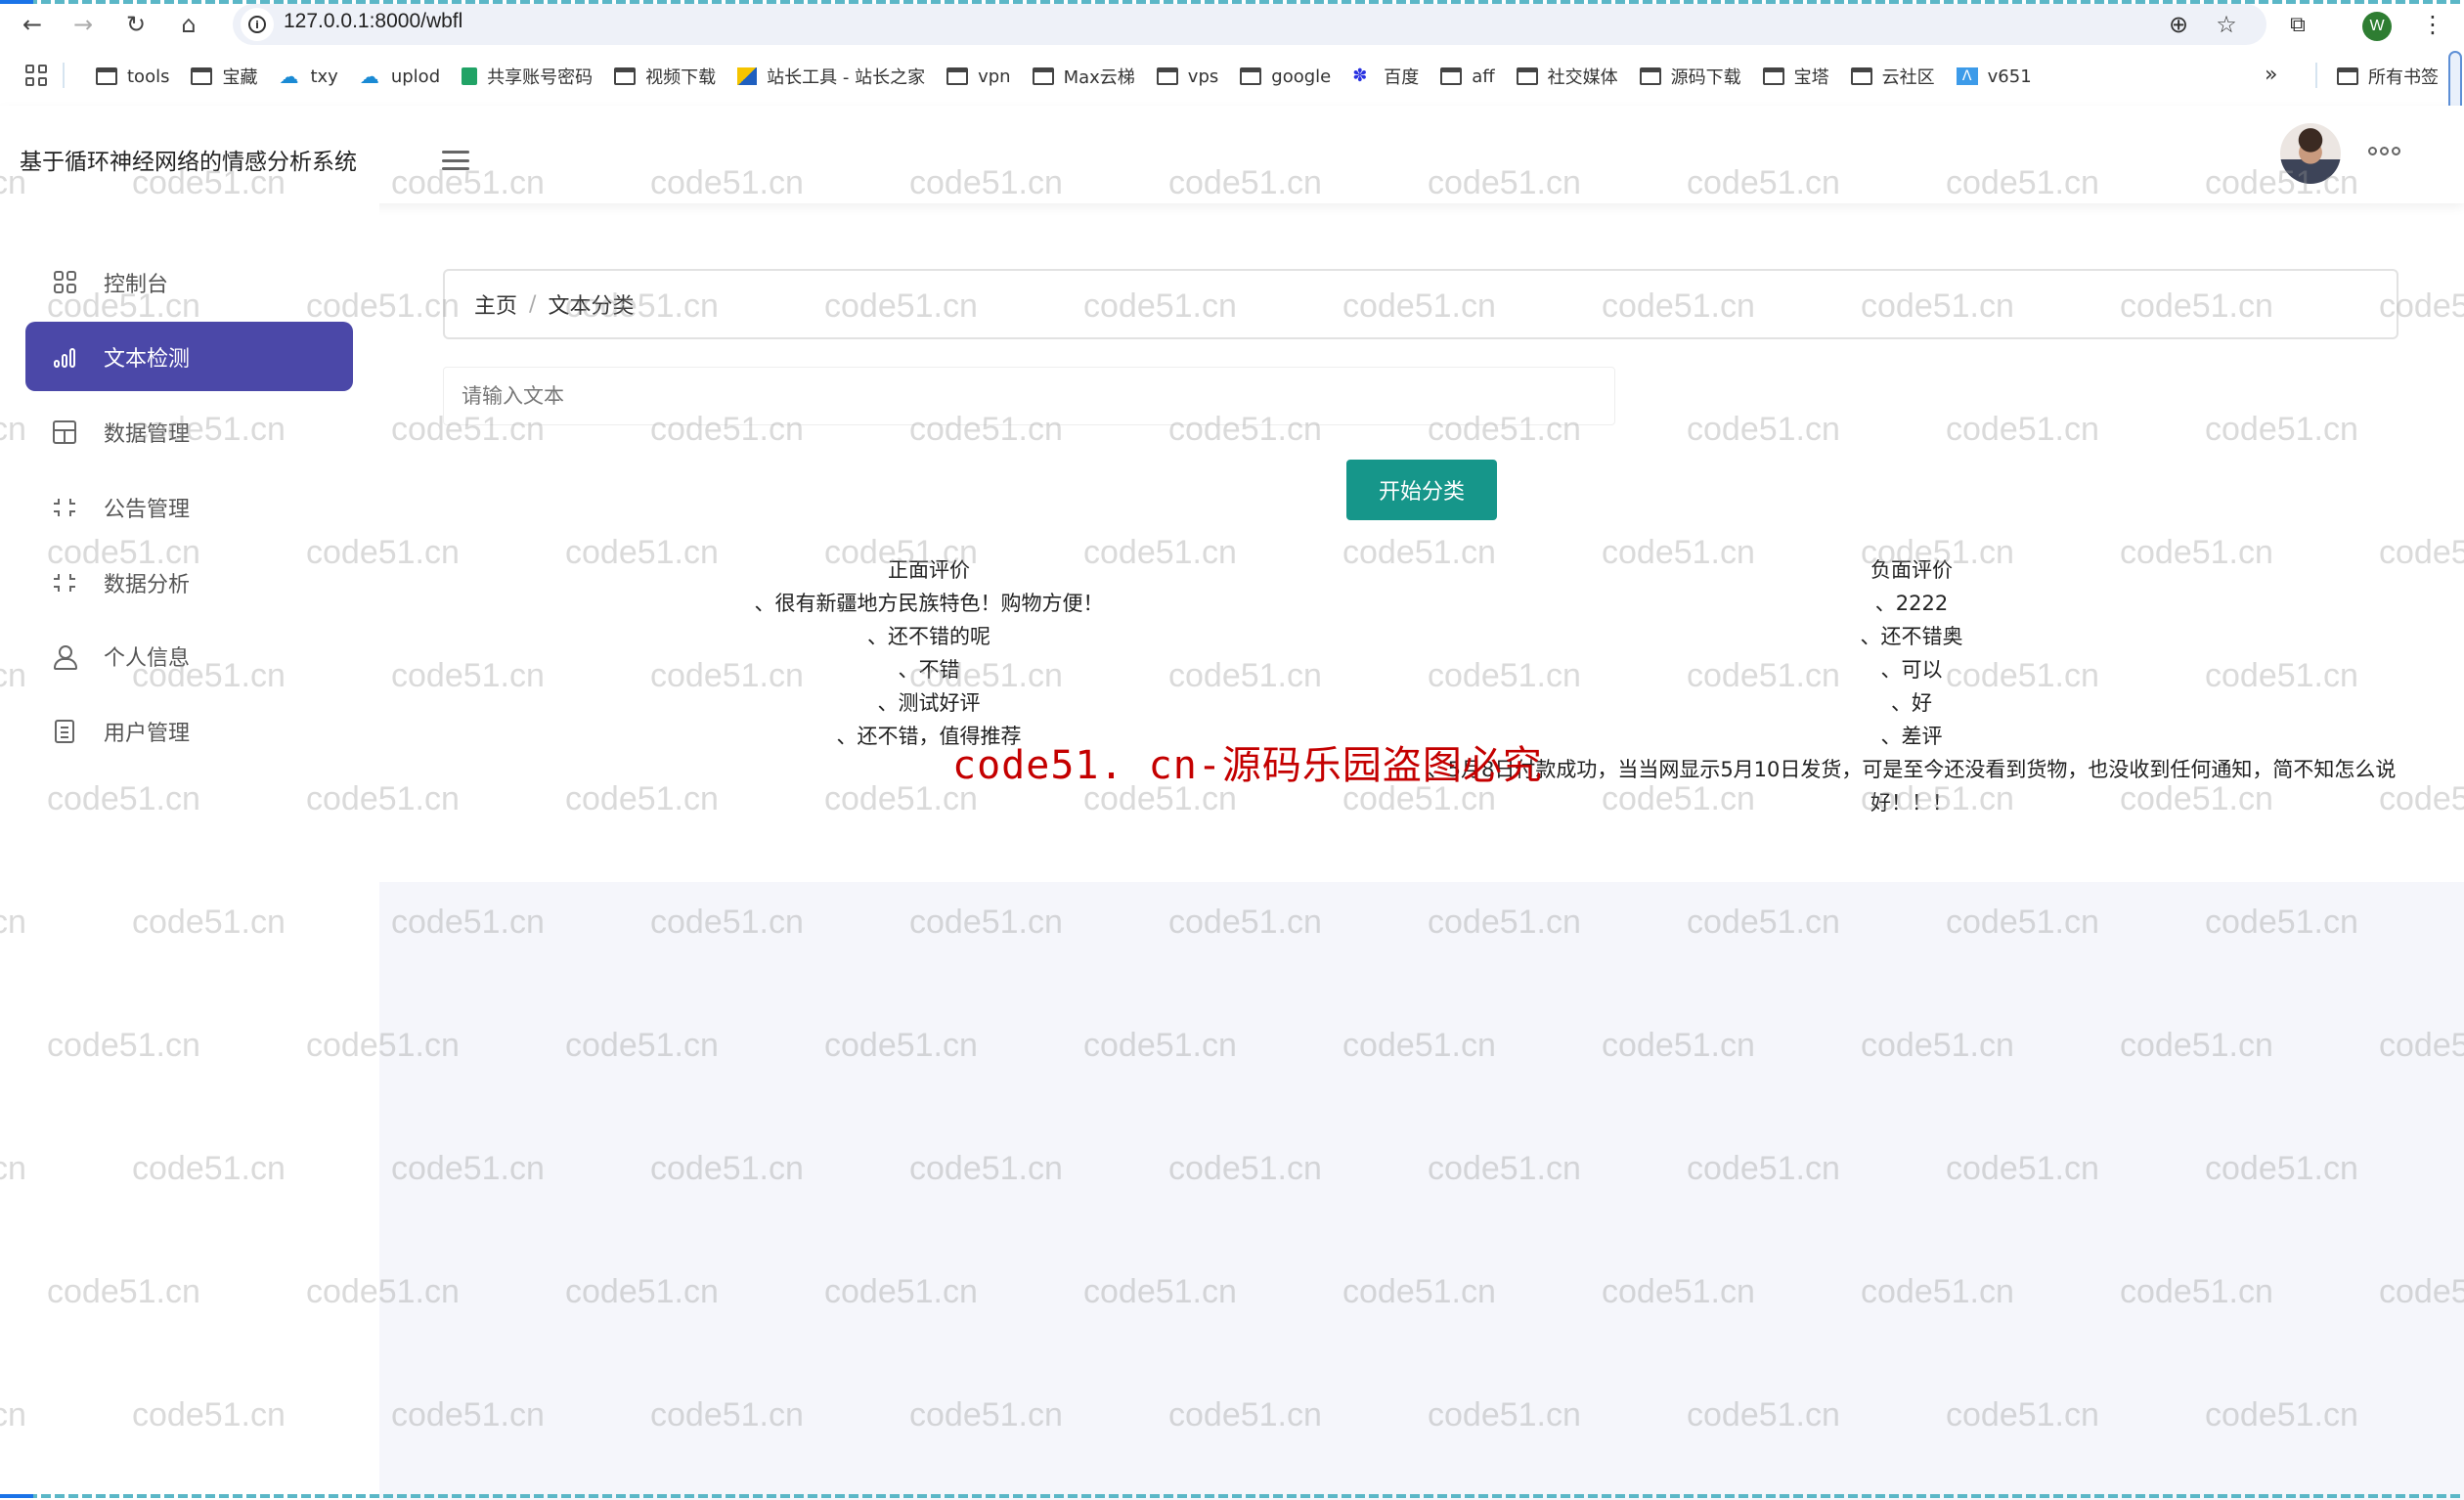 Image resolution: width=2464 pixels, height=1500 pixels. What do you see at coordinates (1187, 76) in the screenshot?
I see `bookmark-item: vps` at bounding box center [1187, 76].